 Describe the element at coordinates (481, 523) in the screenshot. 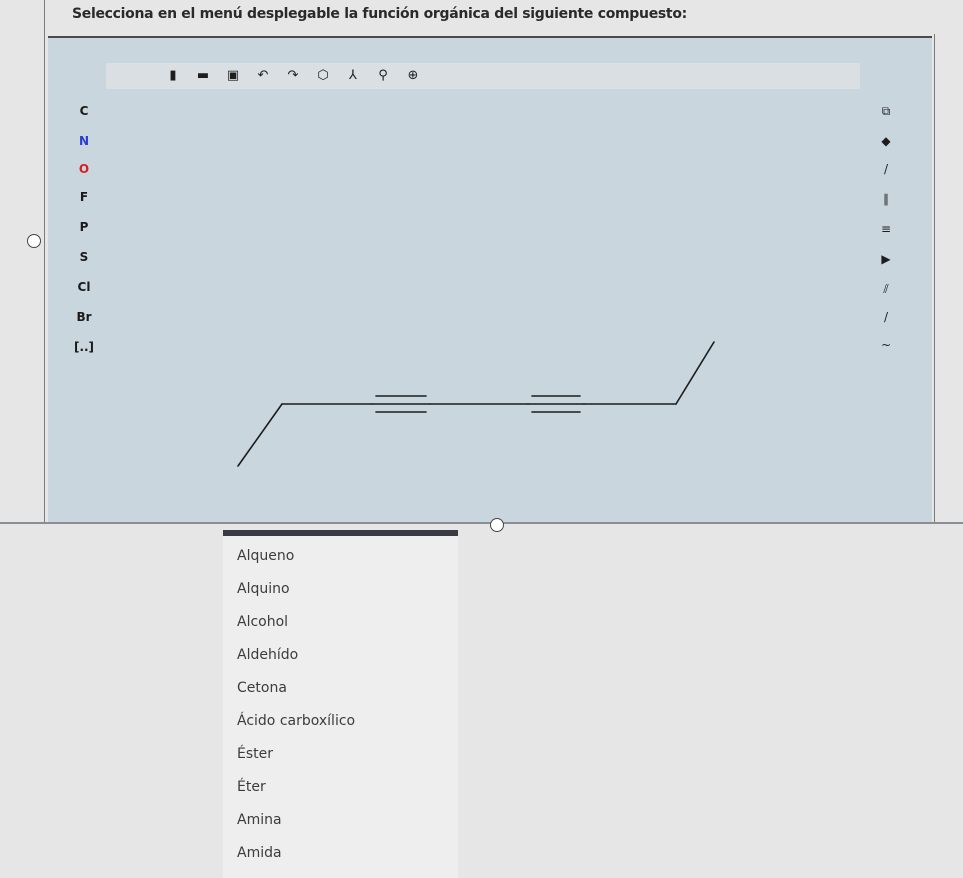

I see `section-divider` at that location.